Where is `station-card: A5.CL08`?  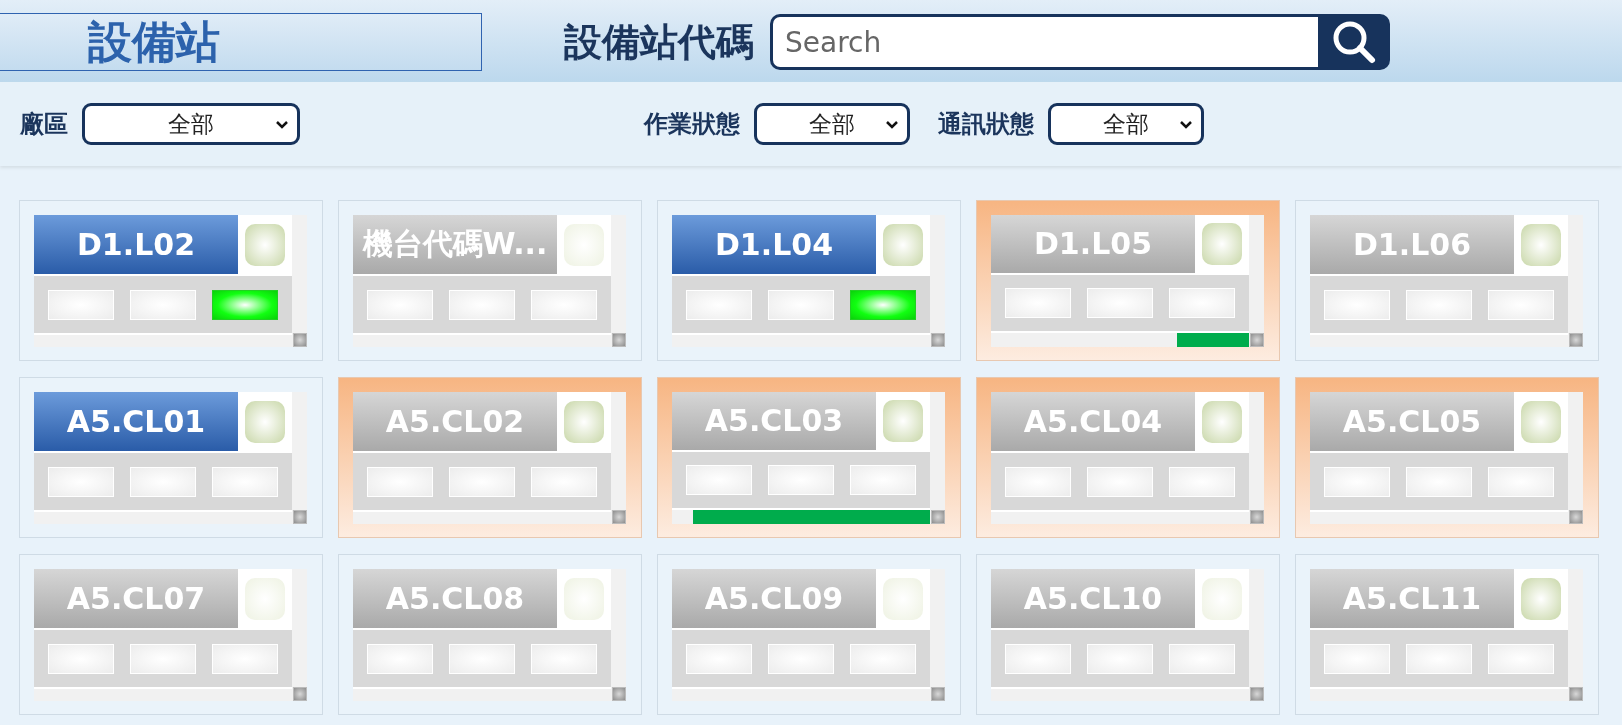 station-card: A5.CL08 is located at coordinates (490, 634).